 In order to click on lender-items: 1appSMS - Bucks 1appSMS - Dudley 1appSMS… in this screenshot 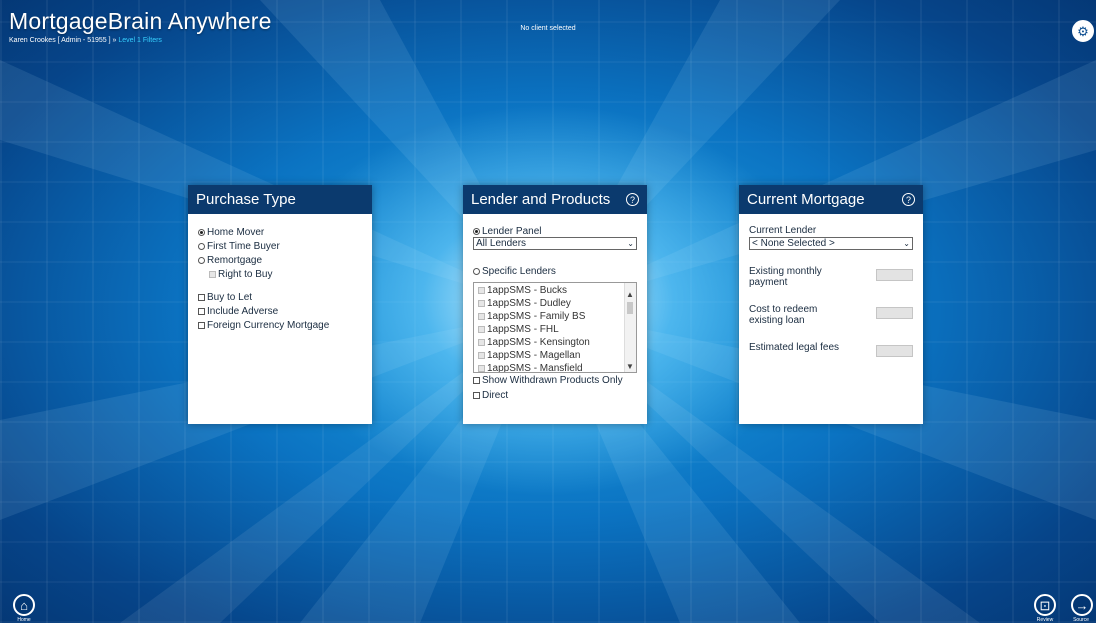, I will do `click(555, 327)`.